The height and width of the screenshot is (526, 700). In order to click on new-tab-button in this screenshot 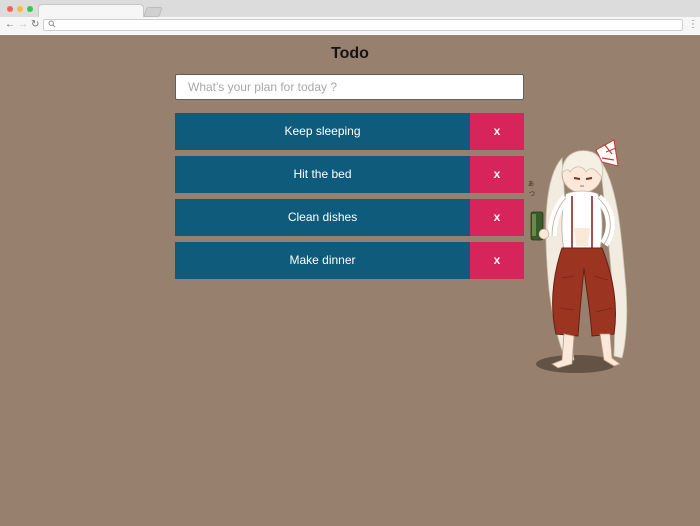, I will do `click(153, 12)`.